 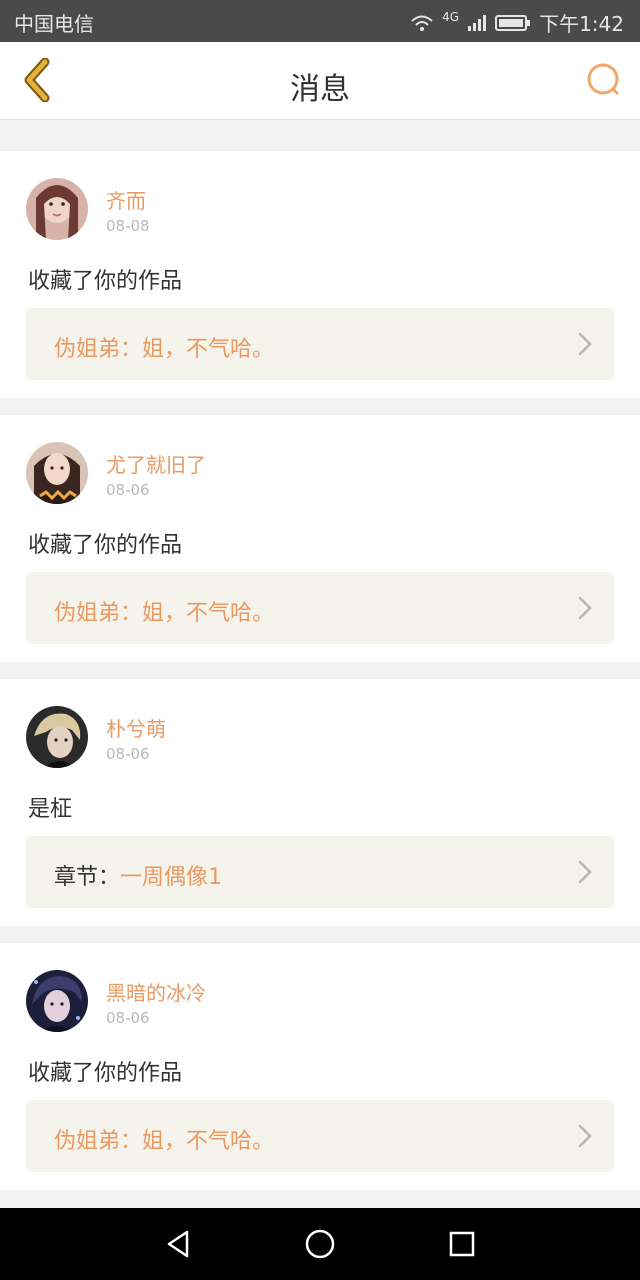 What do you see at coordinates (477, 22) in the screenshot?
I see `signal-icon` at bounding box center [477, 22].